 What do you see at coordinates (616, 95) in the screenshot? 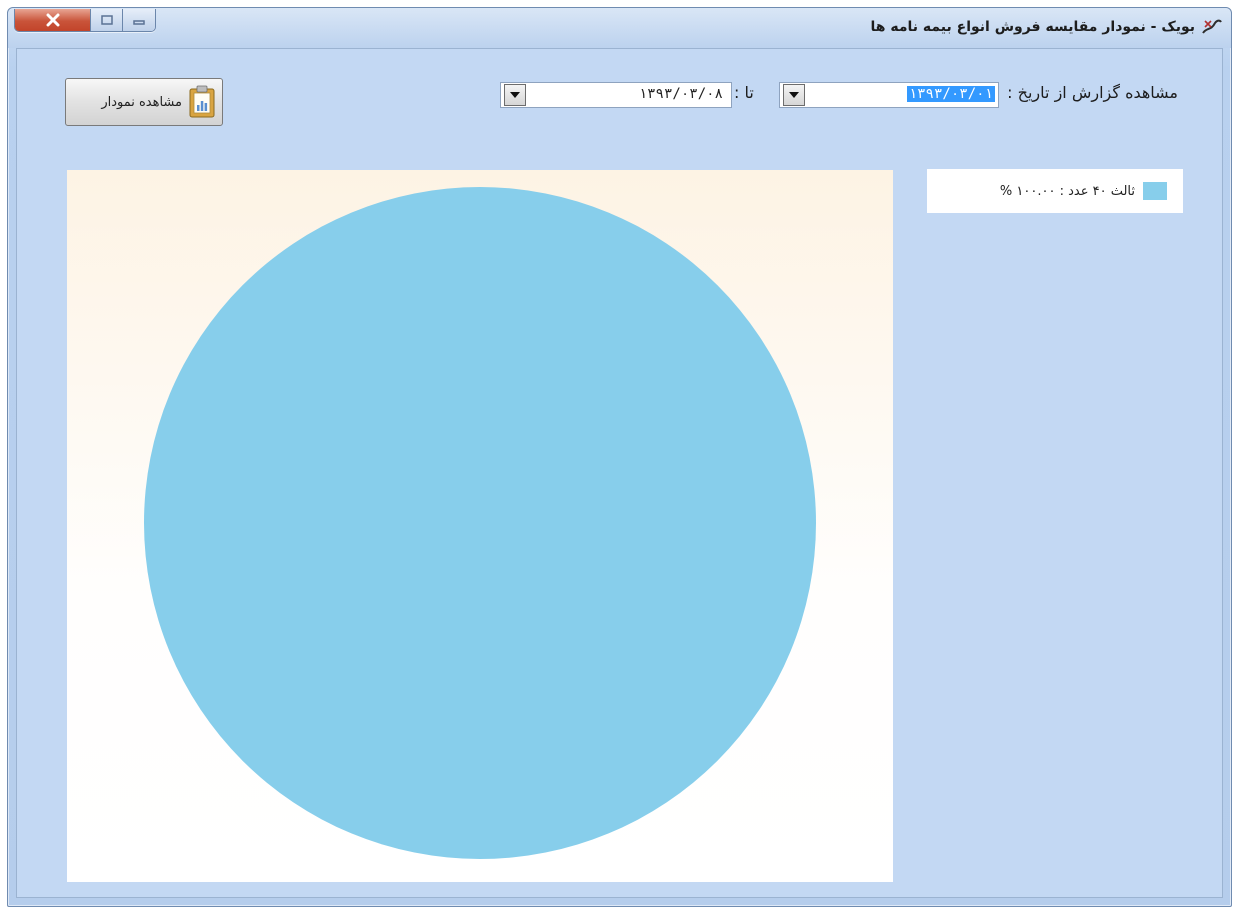
I see `to-date-picker: ۱۳۹۳/۰۳/۰۸` at bounding box center [616, 95].